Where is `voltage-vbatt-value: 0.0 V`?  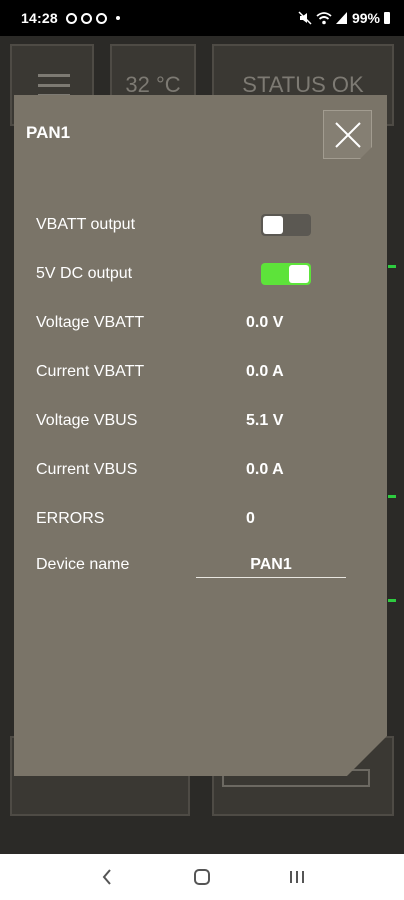
voltage-vbatt-value: 0.0 V is located at coordinates (265, 322).